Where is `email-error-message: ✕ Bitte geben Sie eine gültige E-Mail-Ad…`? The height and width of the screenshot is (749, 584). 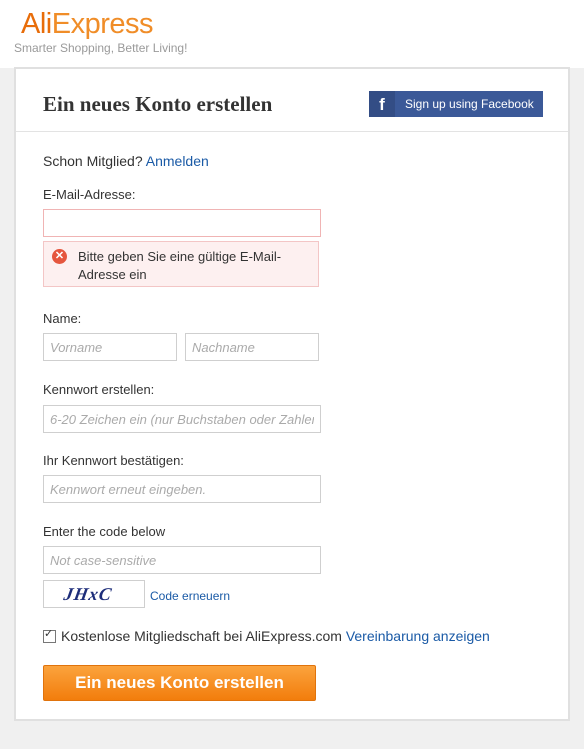 email-error-message: ✕ Bitte geben Sie eine gültige E-Mail-Ad… is located at coordinates (181, 264).